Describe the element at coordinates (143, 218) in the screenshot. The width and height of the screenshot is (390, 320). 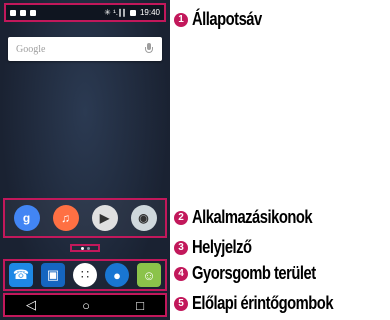
I see `camera-icon: ◉` at that location.